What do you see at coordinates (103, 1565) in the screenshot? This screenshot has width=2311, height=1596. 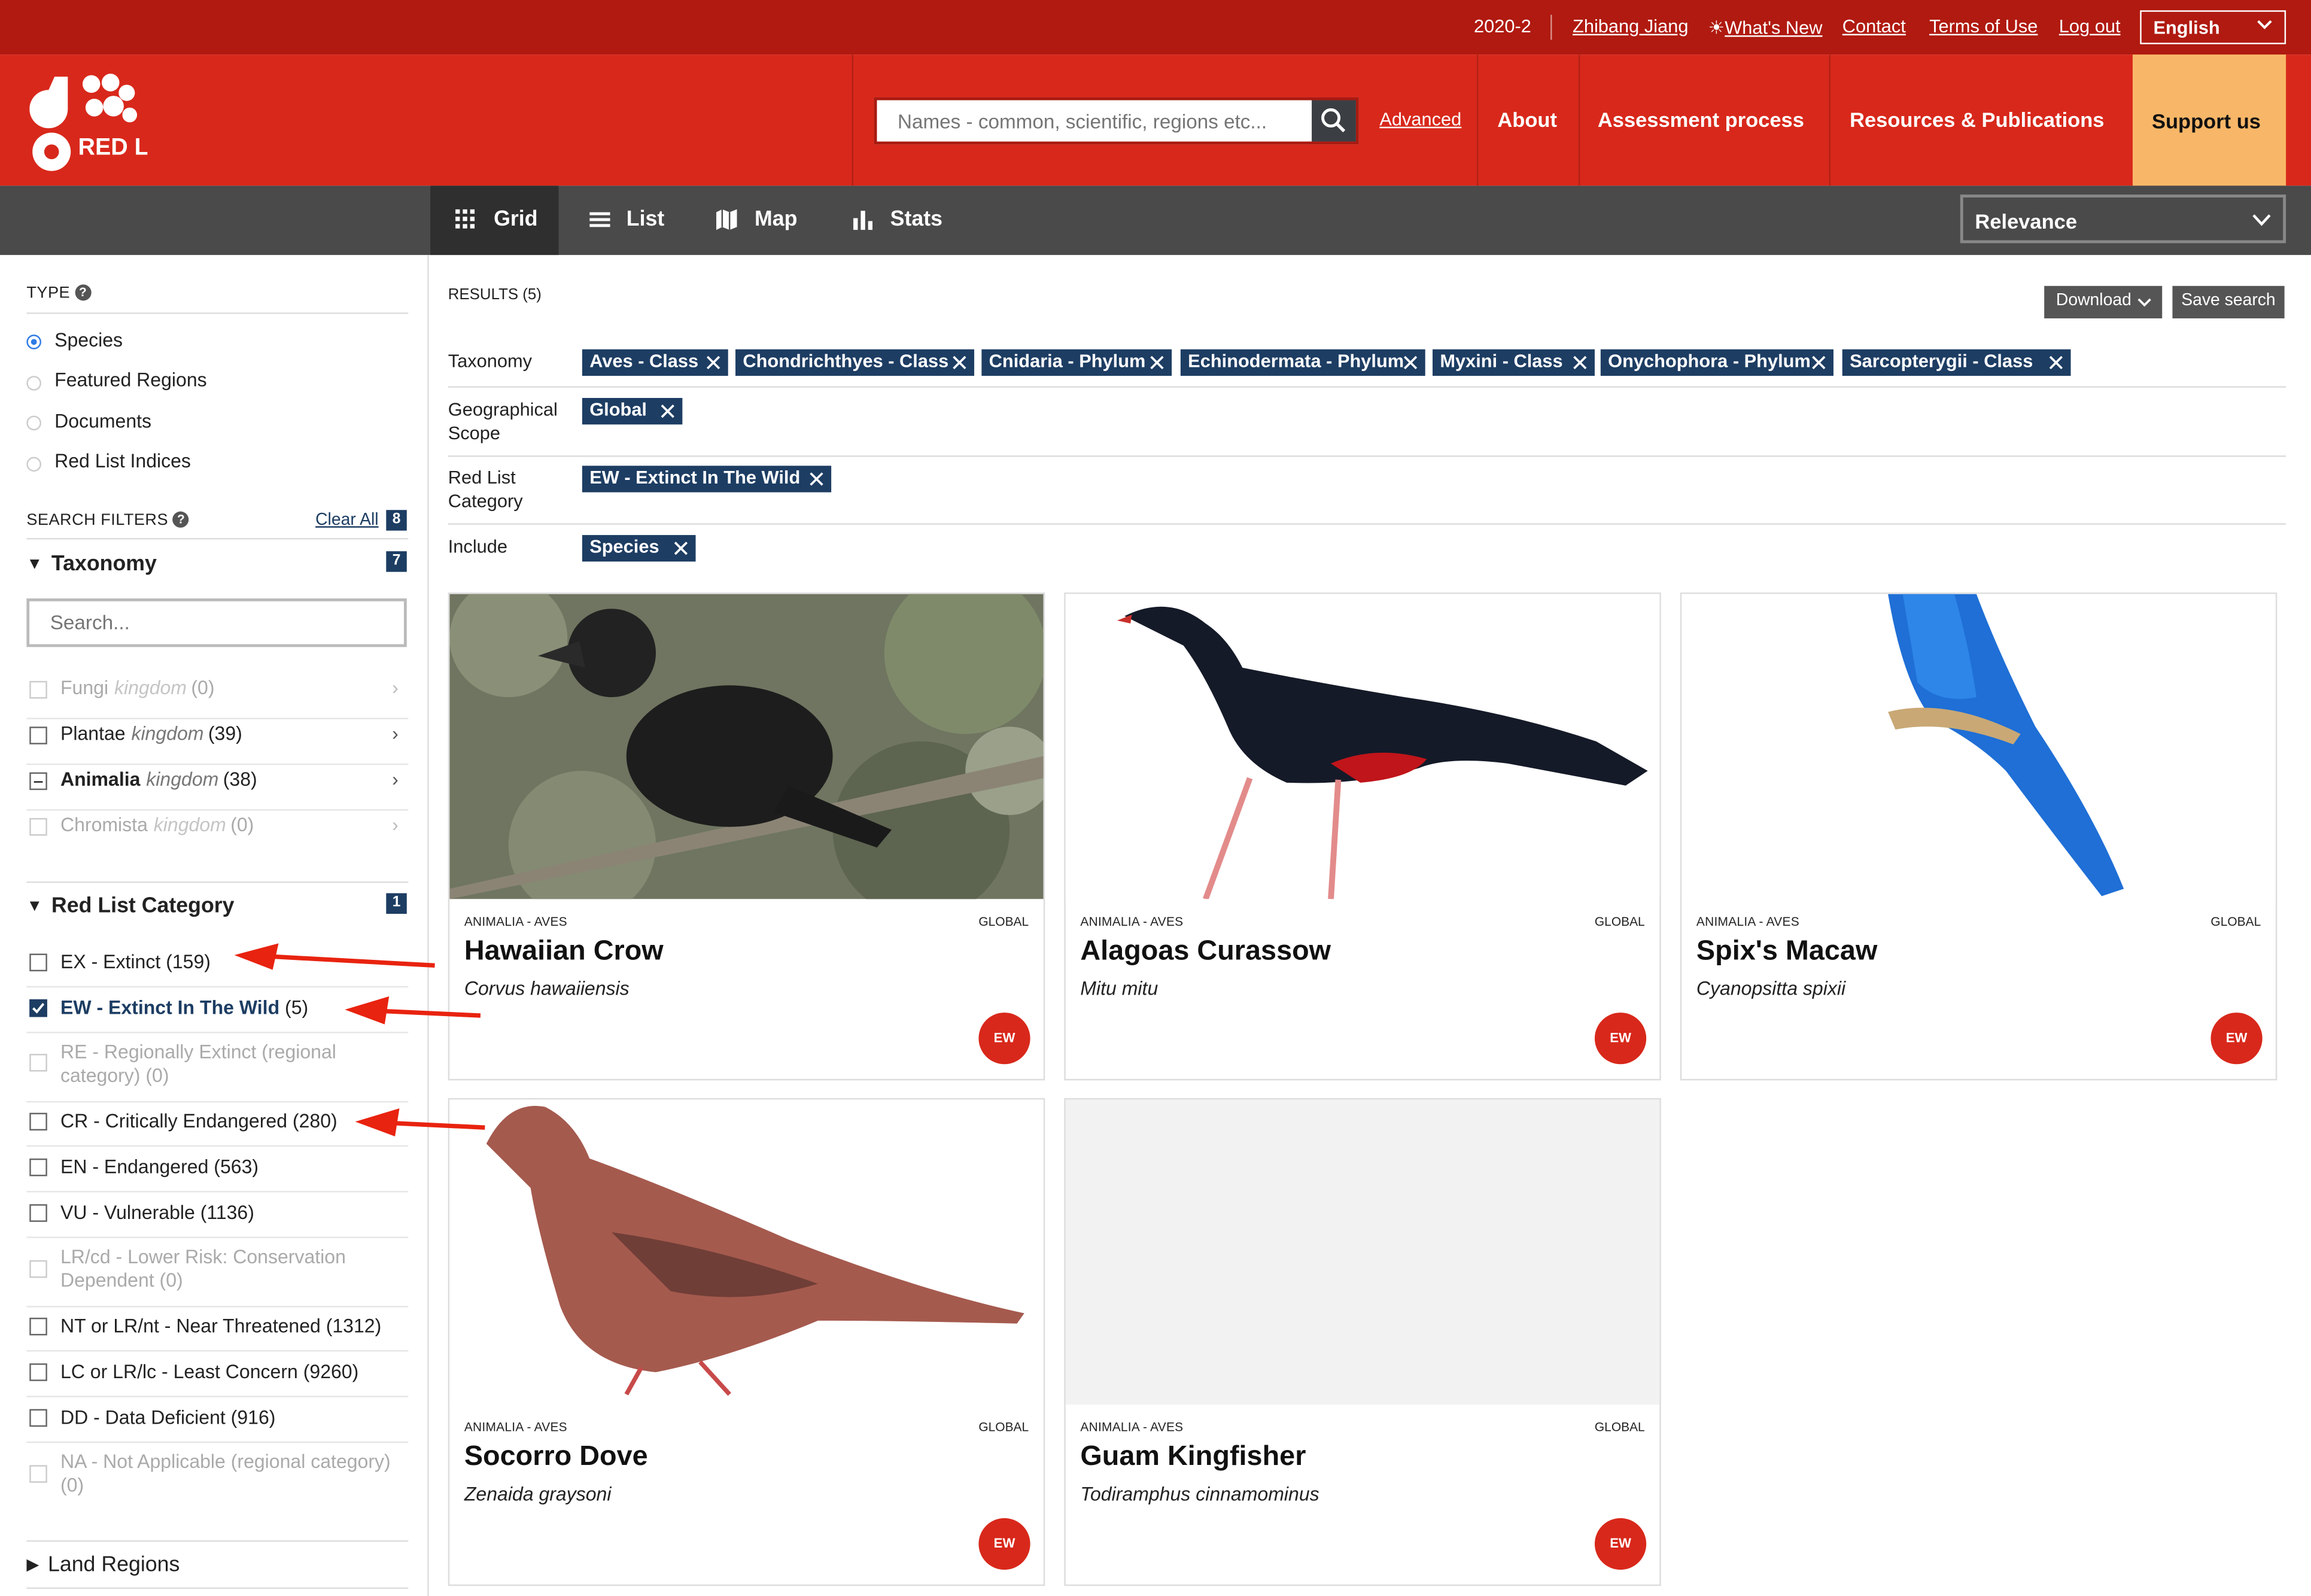 I see `land-regions-toggle: ▶ Land Regions` at bounding box center [103, 1565].